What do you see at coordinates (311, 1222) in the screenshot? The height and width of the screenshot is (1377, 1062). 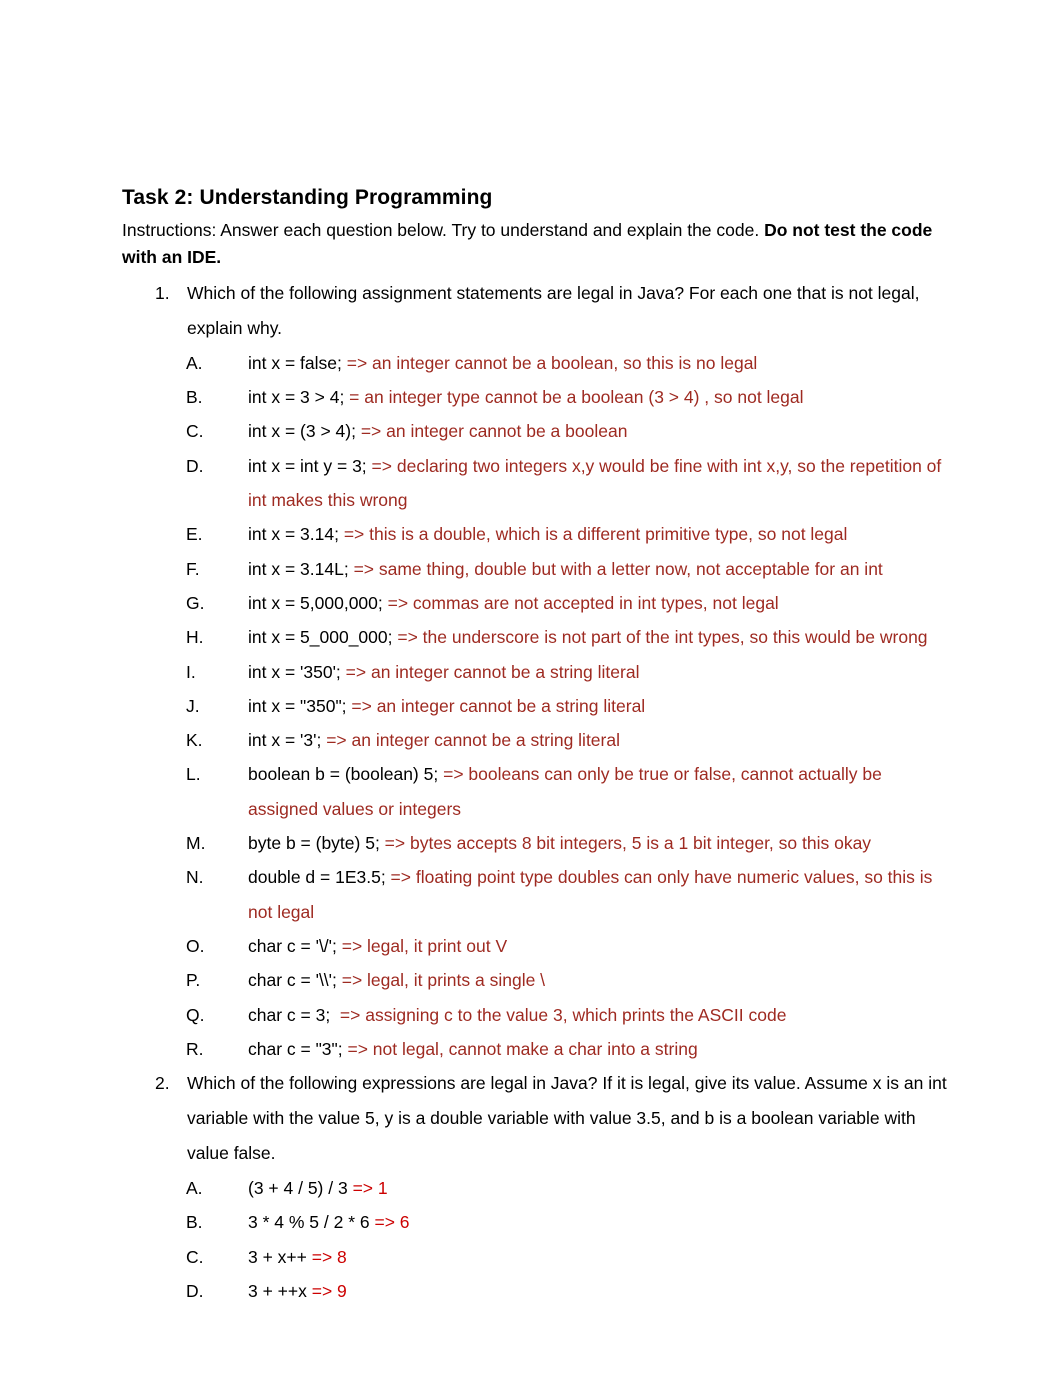 I see `item-statement: 3 * 4 % 5 / 2 * 6` at bounding box center [311, 1222].